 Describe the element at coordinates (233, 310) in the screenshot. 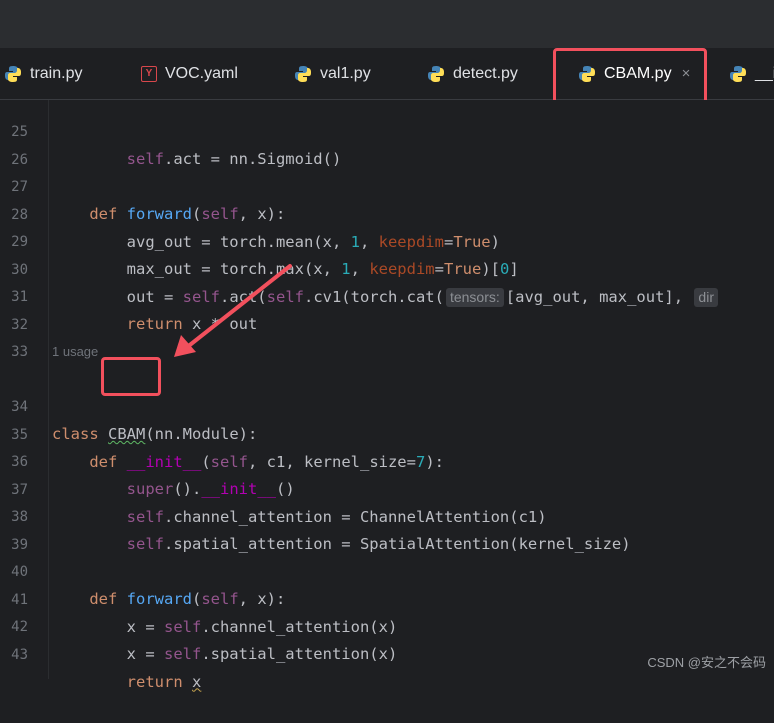

I see `annotation-arrow` at that location.